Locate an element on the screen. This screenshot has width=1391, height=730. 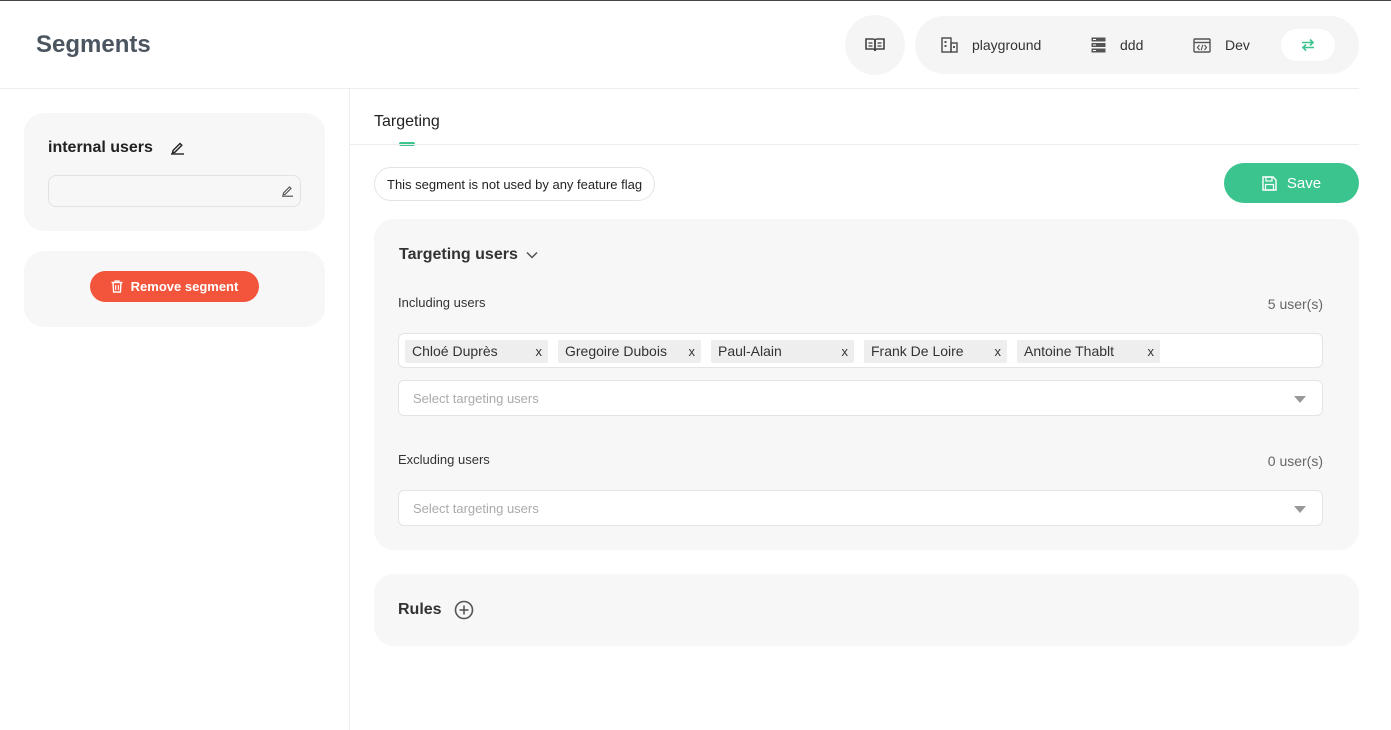
top-header: Segments playground ddd Dev is located at coordinates (695, 45).